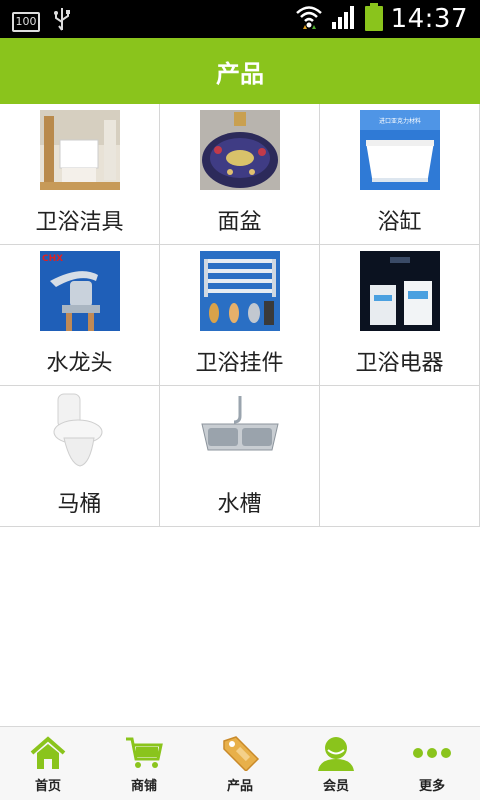 The image size is (480, 800). What do you see at coordinates (79, 504) in the screenshot?
I see `product-label: 马桶` at bounding box center [79, 504].